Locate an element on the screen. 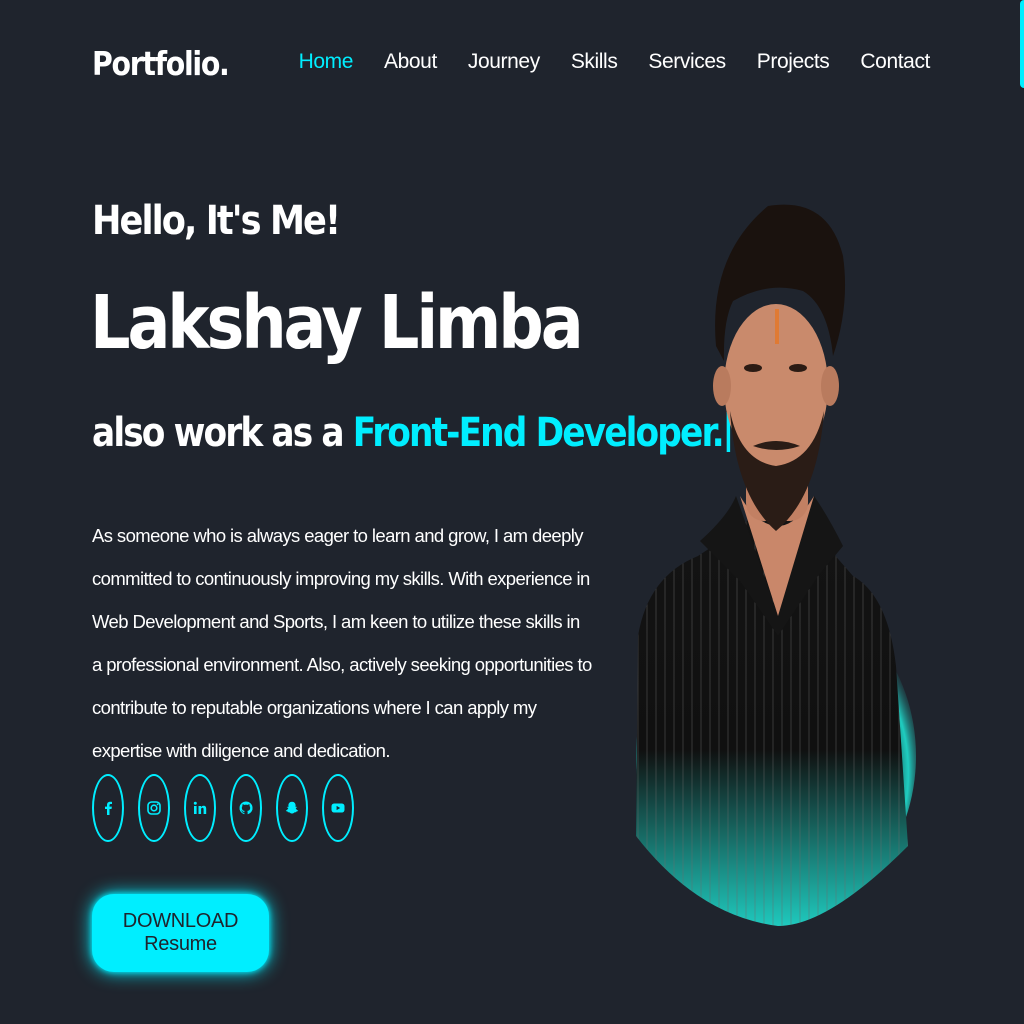 The height and width of the screenshot is (1024, 1024). instagram-link is located at coordinates (154, 808).